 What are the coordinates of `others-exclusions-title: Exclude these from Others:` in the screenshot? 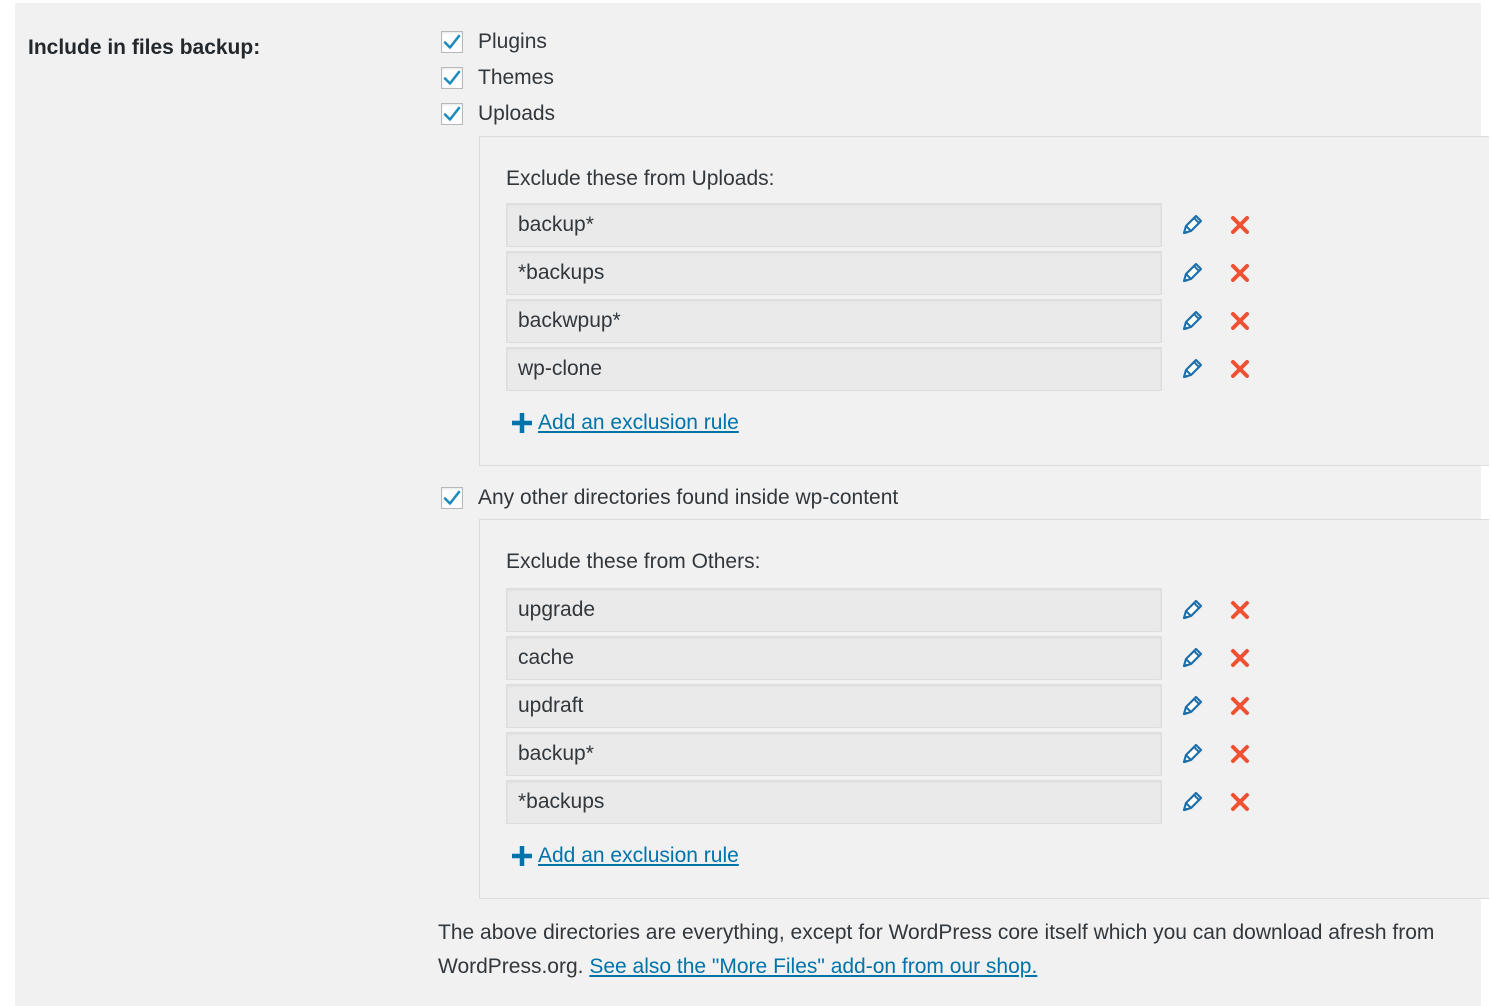 It's located at (633, 561).